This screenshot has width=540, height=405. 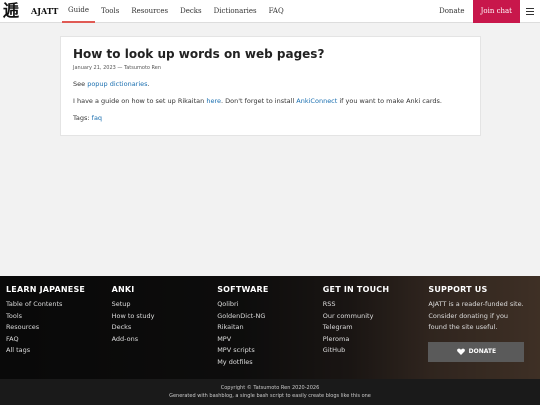 What do you see at coordinates (59, 317) in the screenshot?
I see `footer-link: Tools` at bounding box center [59, 317].